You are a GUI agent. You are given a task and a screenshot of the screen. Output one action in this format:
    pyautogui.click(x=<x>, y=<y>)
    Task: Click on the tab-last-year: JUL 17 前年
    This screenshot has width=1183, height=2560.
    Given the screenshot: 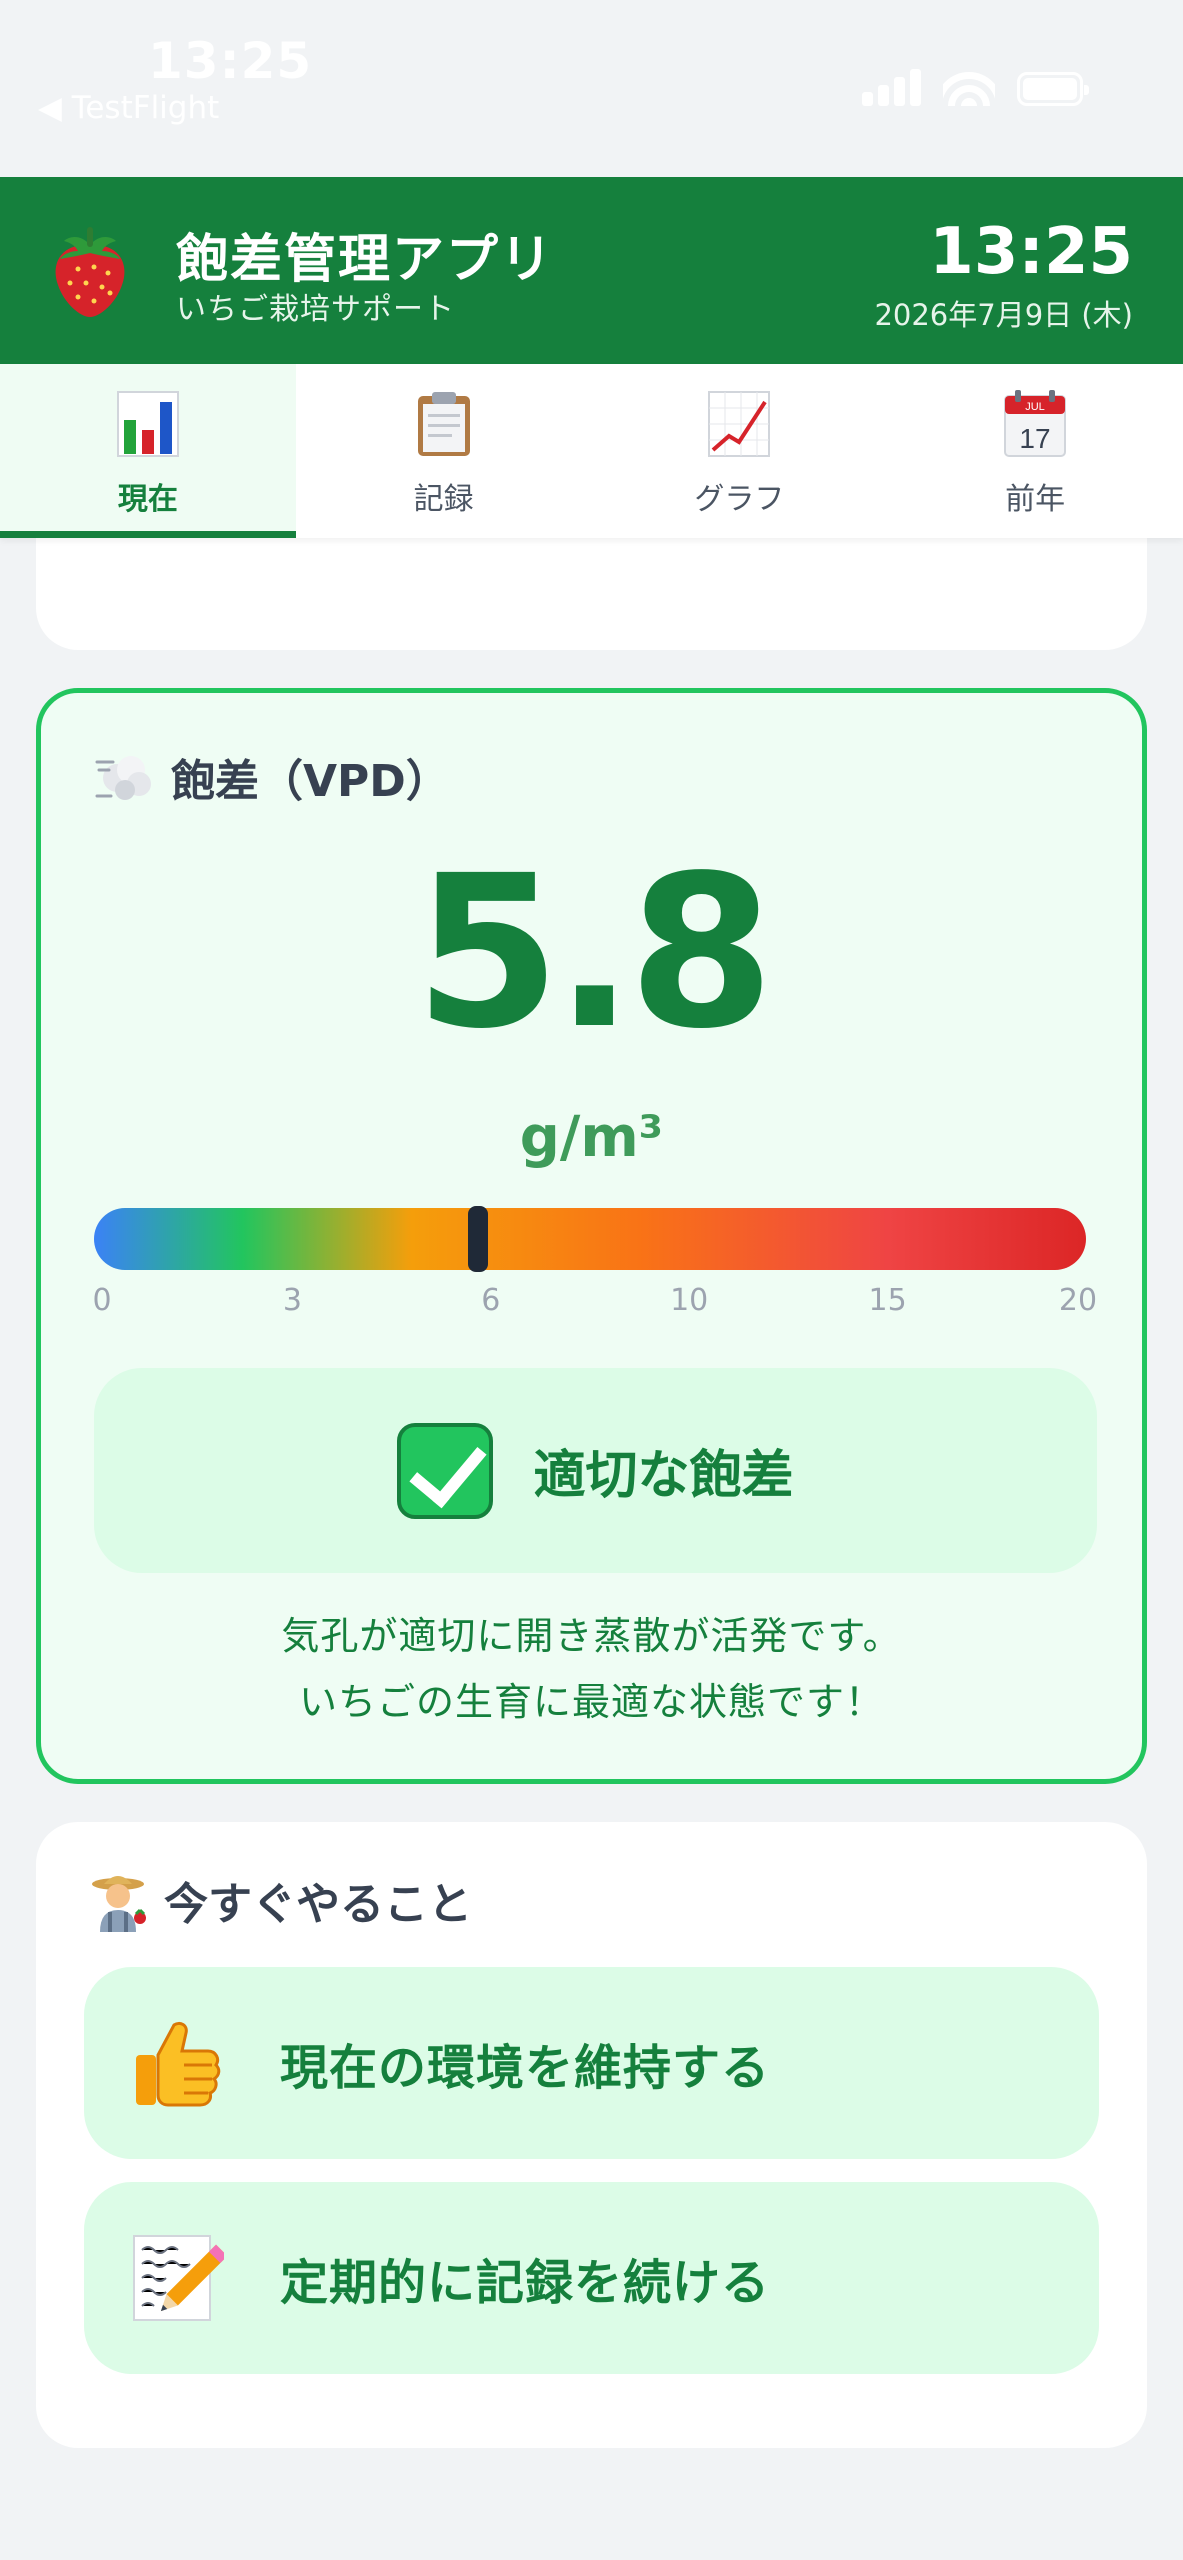 What is the action you would take?
    pyautogui.click(x=1035, y=451)
    